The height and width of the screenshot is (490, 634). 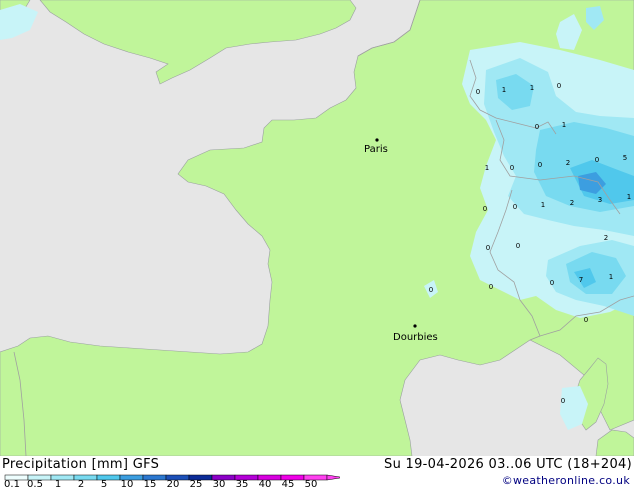 What do you see at coordinates (81, 464) in the screenshot?
I see `legend-title: Precipitation [mm] GFS` at bounding box center [81, 464].